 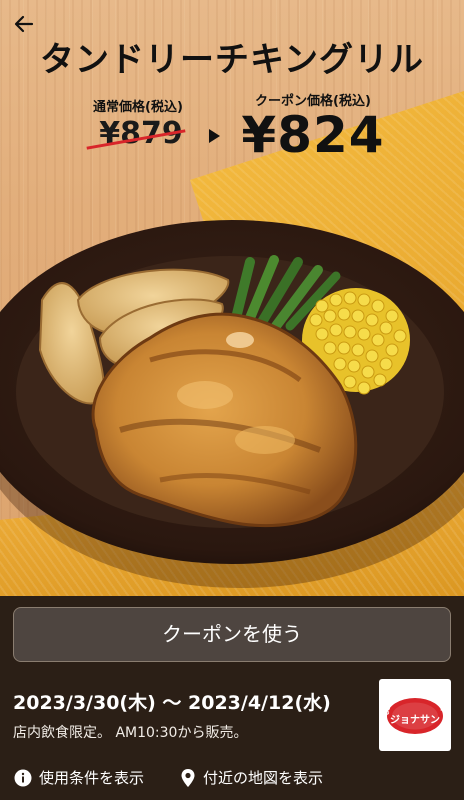 I want to click on logo-text: ジョナサン, so click(x=415, y=720).